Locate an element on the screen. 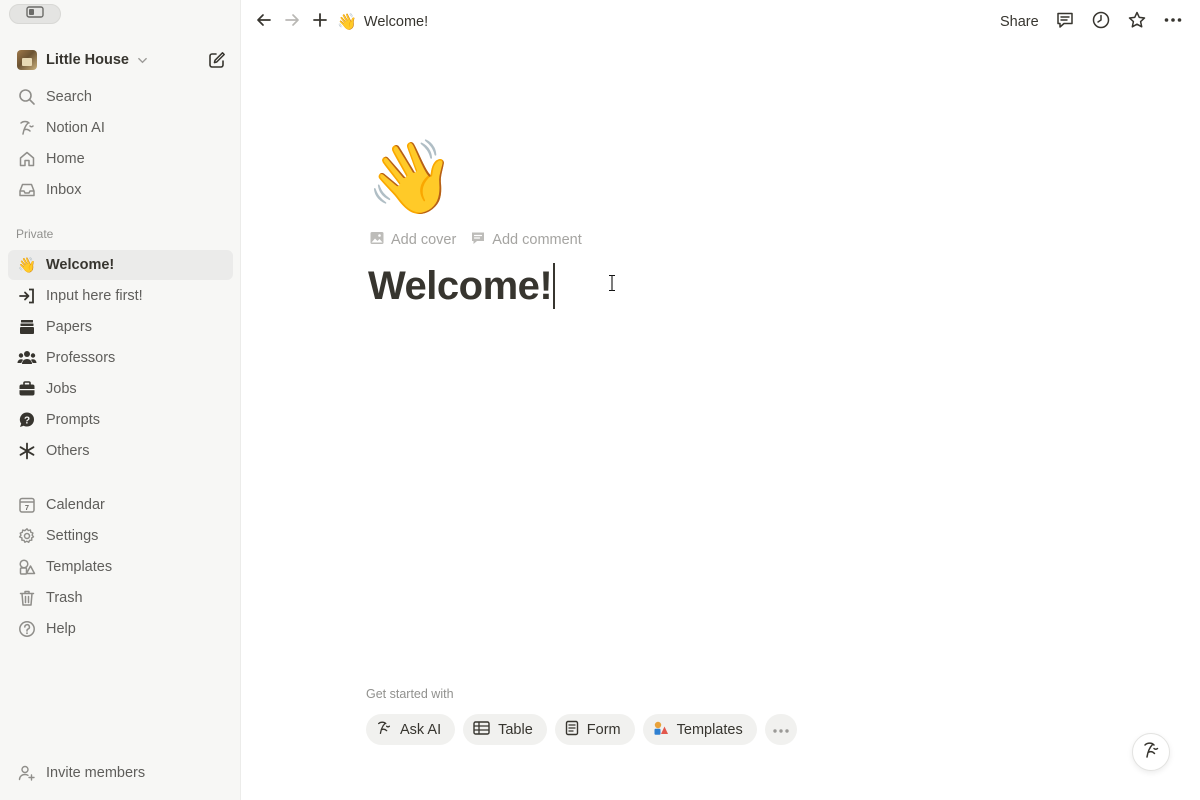  share-button: Share is located at coordinates (1019, 22).